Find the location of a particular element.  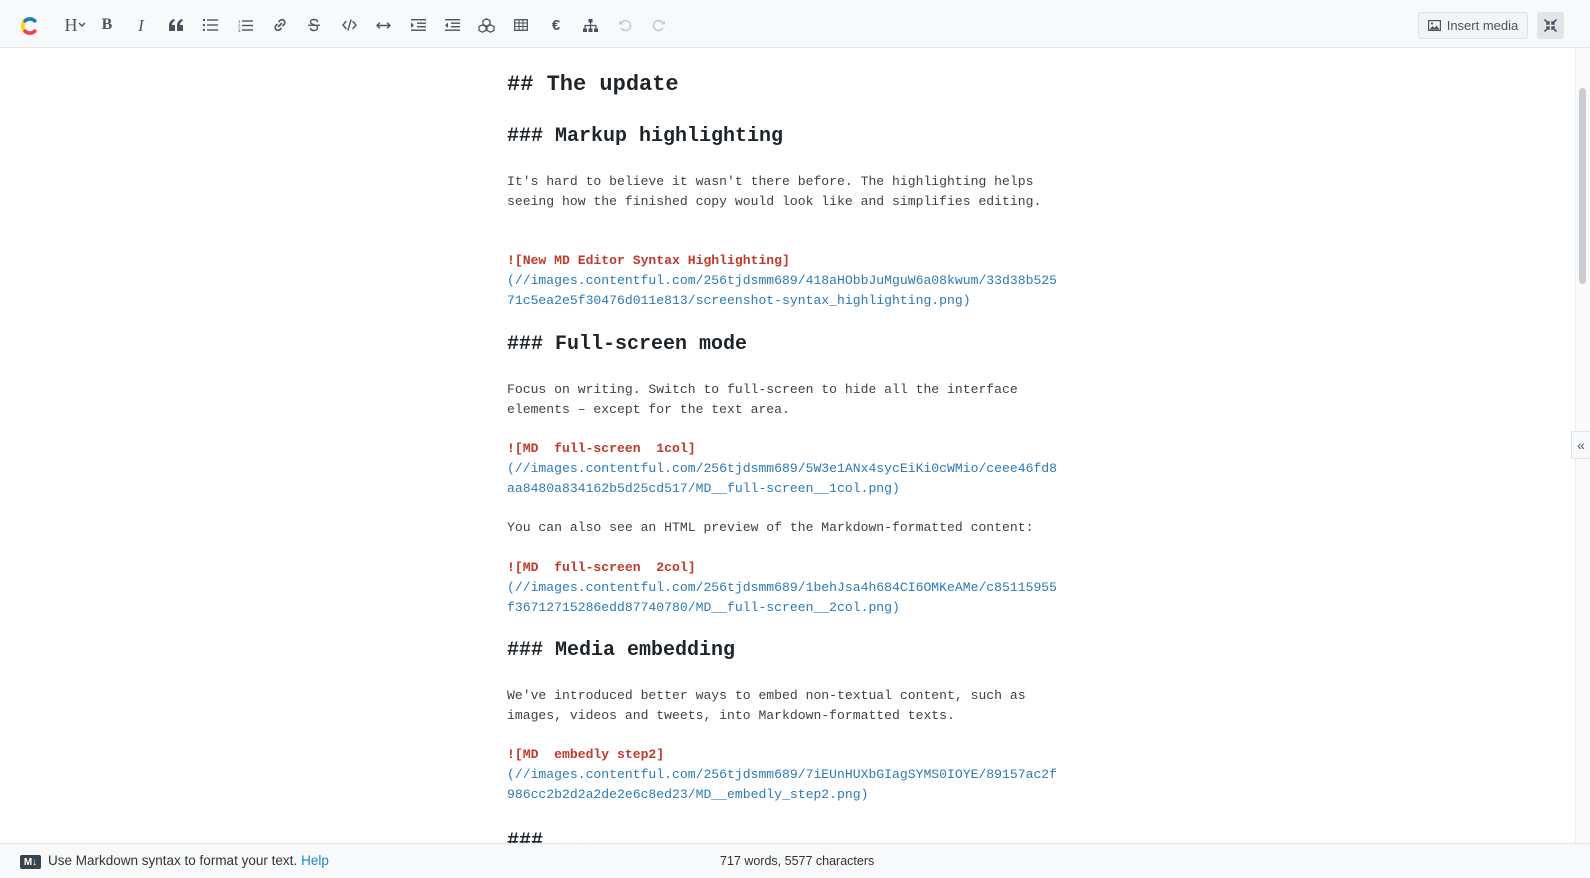

link-icon is located at coordinates (280, 25).